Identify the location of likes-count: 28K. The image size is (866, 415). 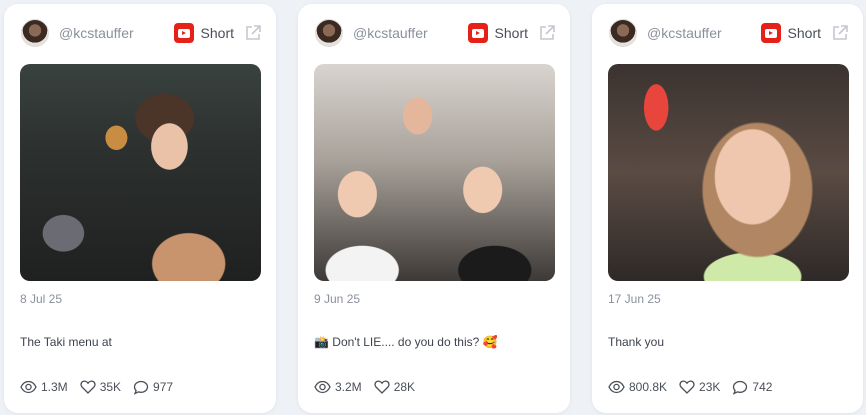
(404, 387).